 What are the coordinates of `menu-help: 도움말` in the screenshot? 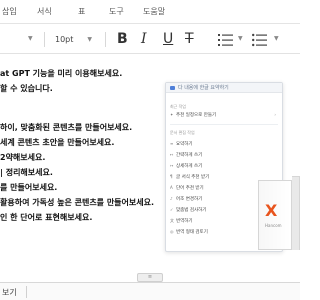 It's located at (154, 11).